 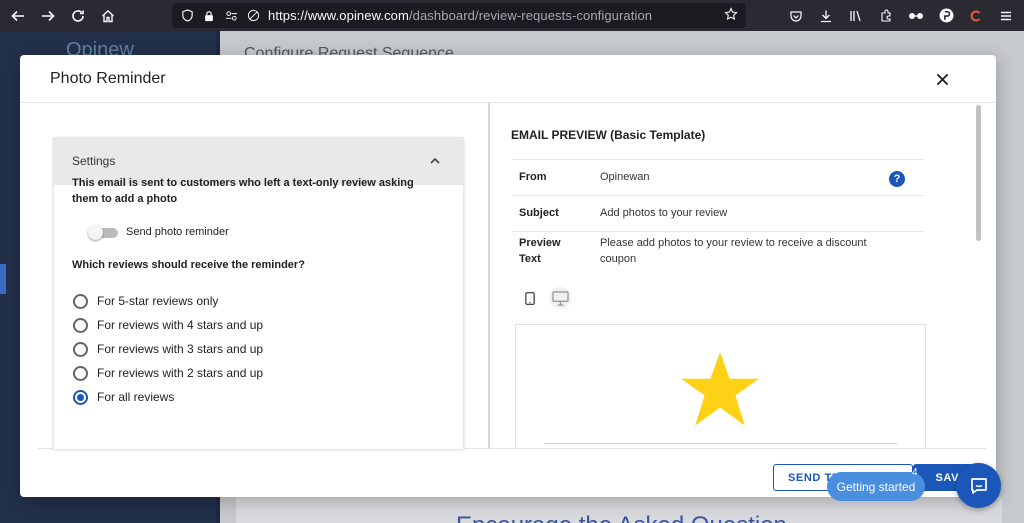 I want to click on browser-tools, so click(x=901, y=15).